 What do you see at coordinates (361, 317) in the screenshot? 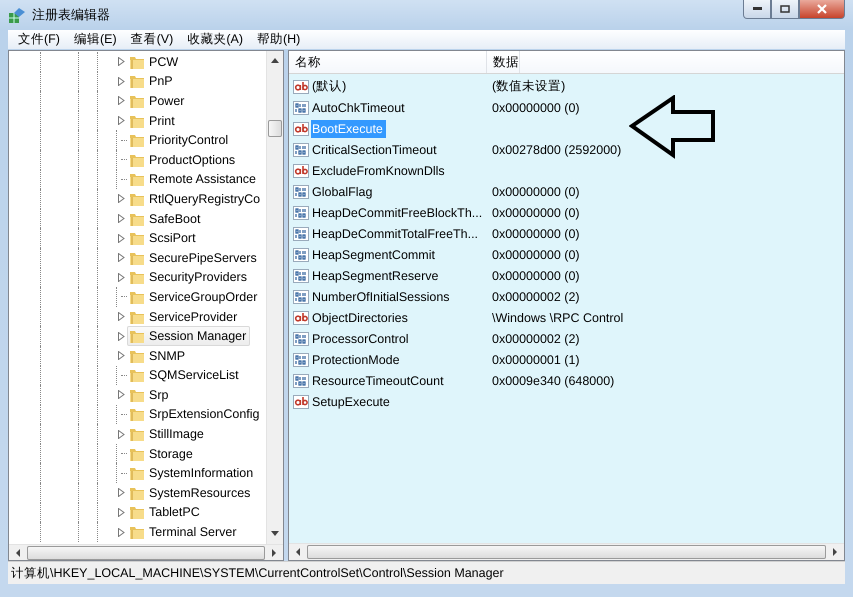
I see `value-name: ObjectDirectories` at bounding box center [361, 317].